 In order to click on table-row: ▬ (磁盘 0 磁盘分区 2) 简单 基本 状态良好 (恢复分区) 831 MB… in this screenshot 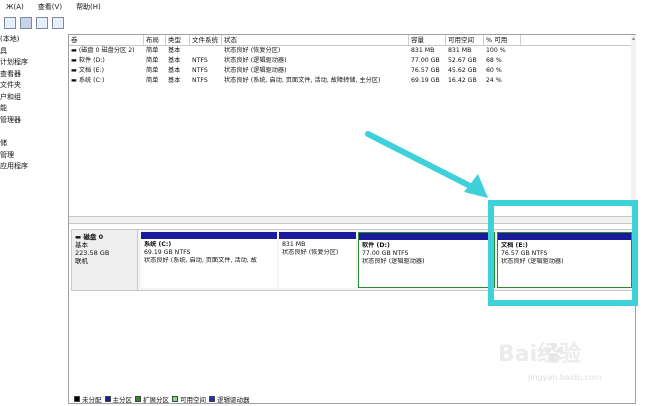, I will do `click(352, 51)`.